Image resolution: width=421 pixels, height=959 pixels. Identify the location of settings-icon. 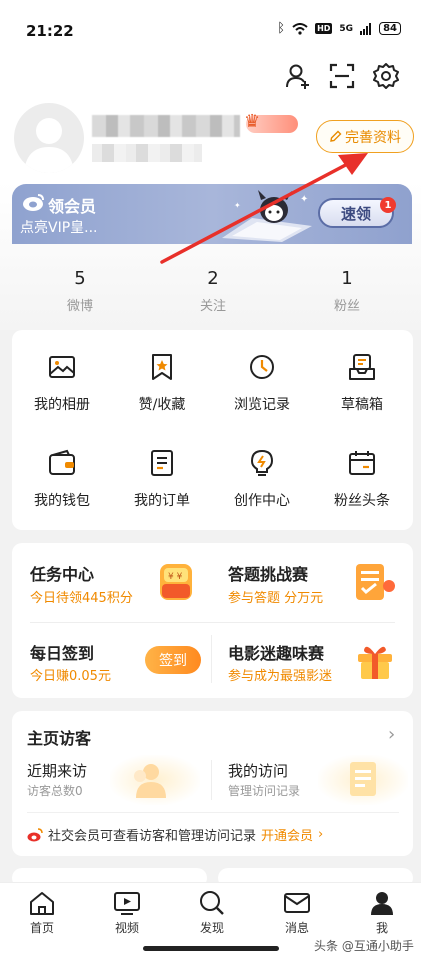
(386, 76).